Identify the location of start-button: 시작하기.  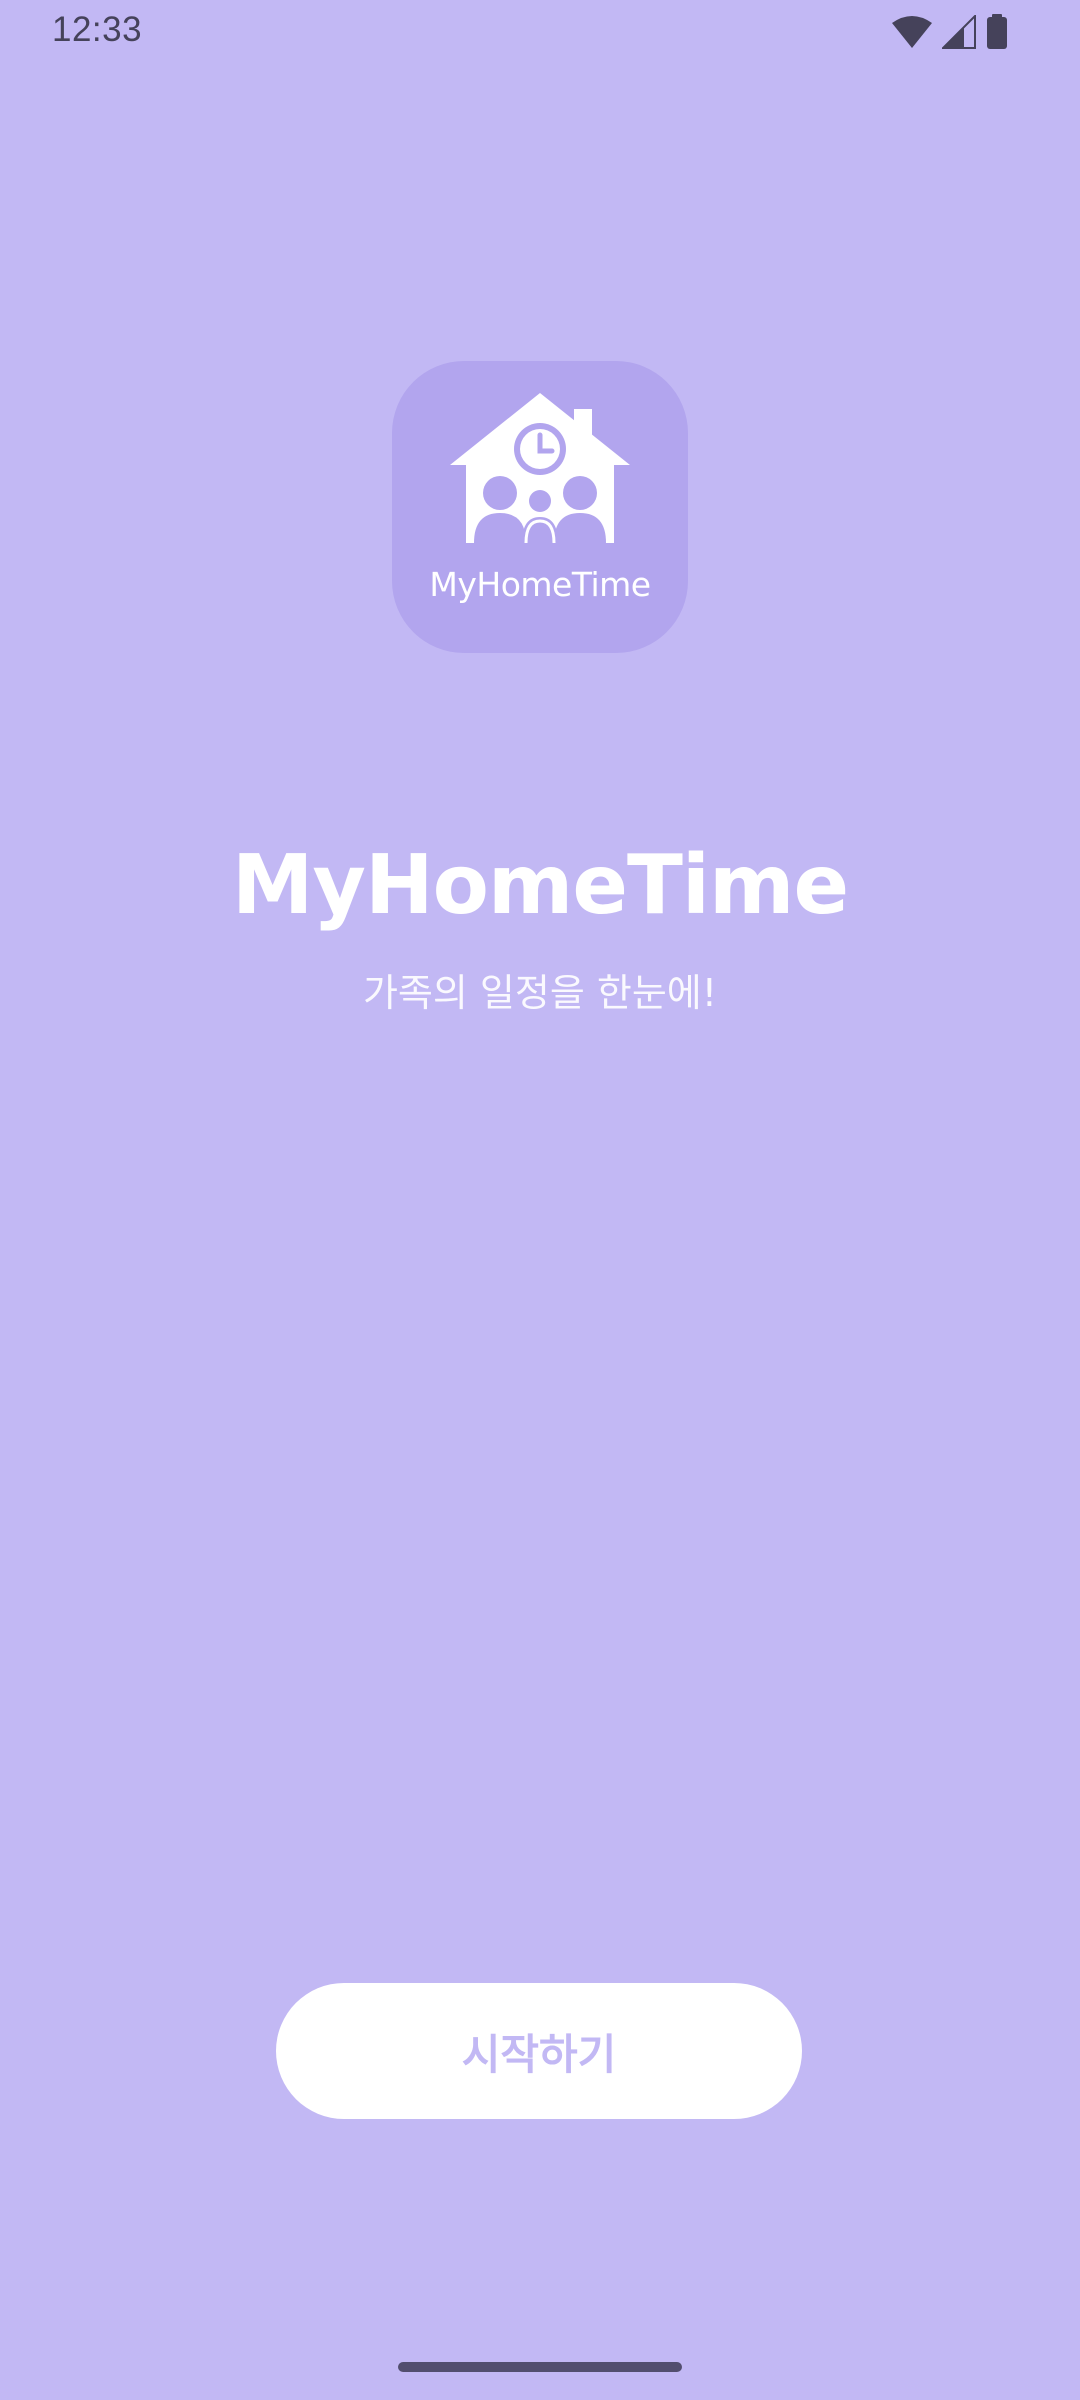
(539, 2051).